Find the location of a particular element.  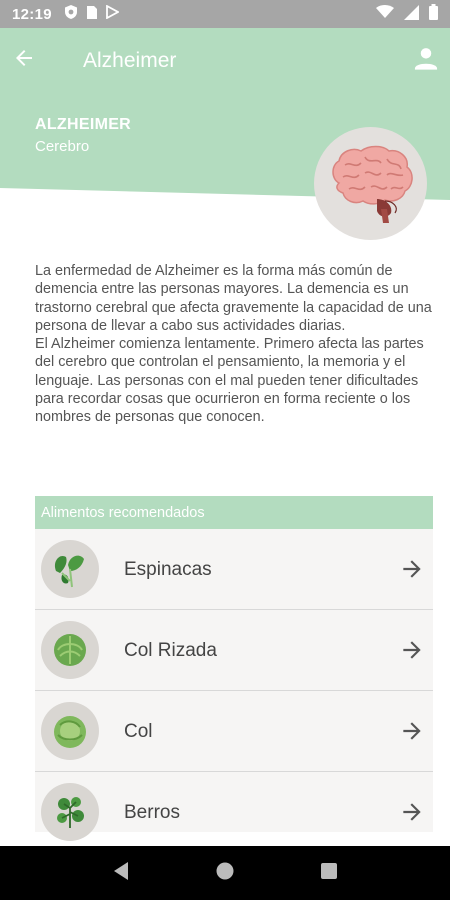

navigation-bar is located at coordinates (225, 873).